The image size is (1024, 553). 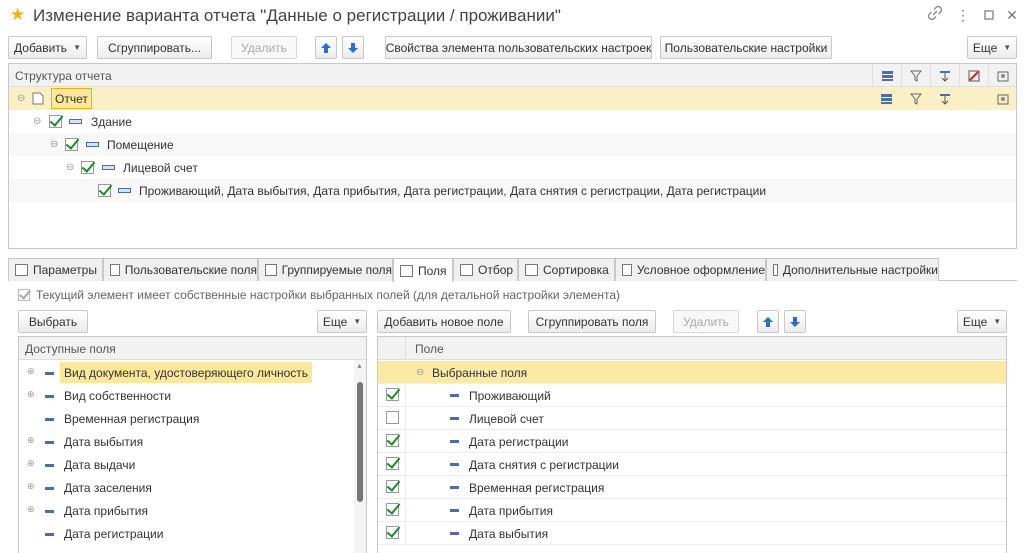 I want to click on list-item: ⊕ Дата заселения, so click(x=187, y=487).